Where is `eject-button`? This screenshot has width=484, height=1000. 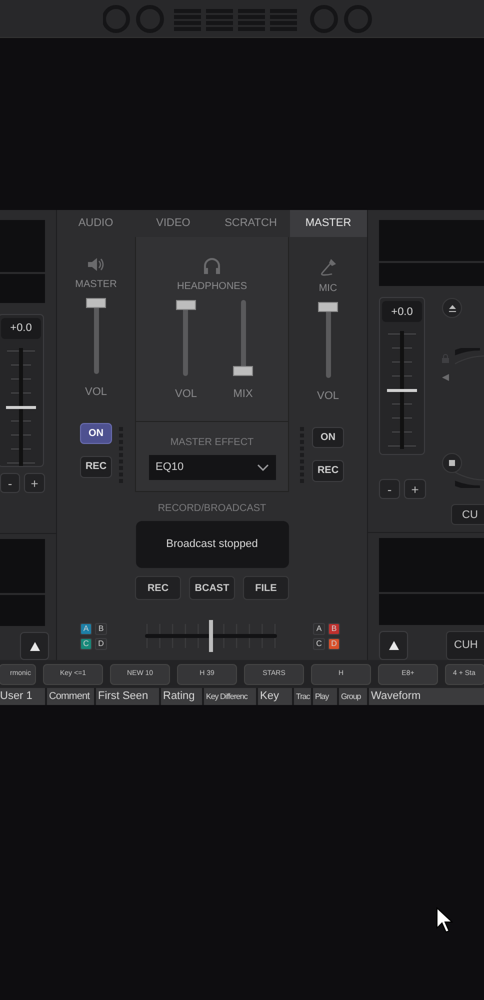
eject-button is located at coordinates (452, 308).